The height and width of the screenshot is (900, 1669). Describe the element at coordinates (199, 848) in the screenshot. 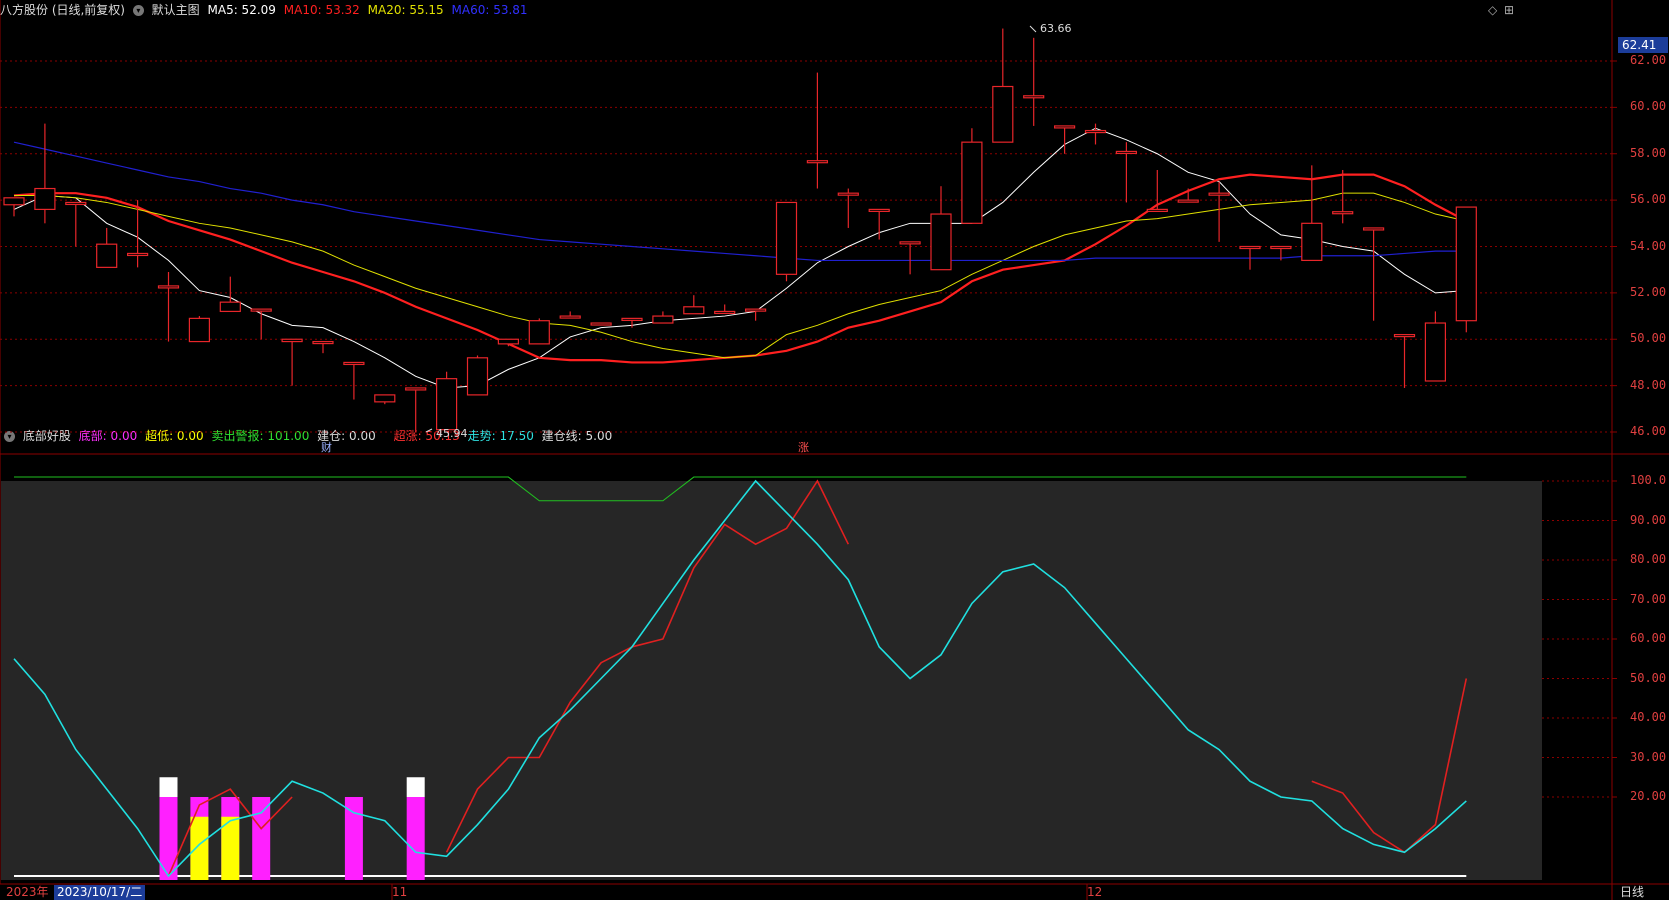

I see `oversold-bar` at that location.